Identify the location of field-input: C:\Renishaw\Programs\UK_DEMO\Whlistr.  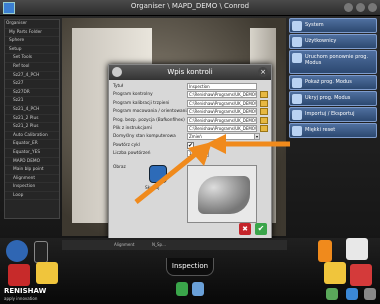
(222, 128).